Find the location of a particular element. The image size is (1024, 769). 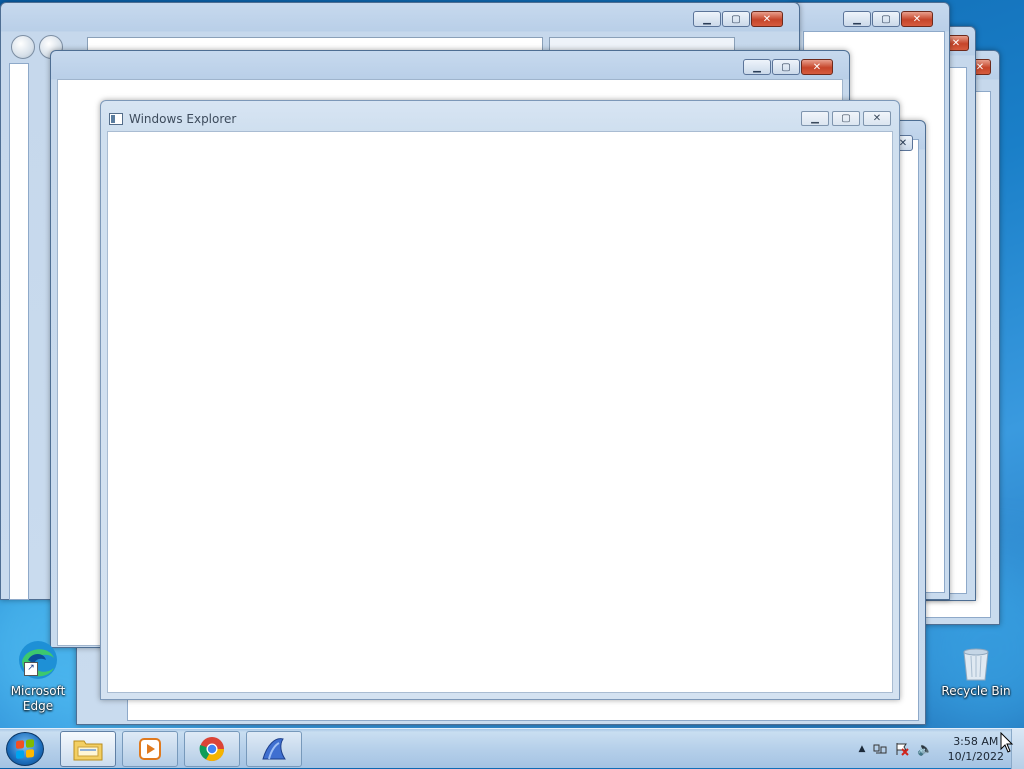

taskbar-media-player is located at coordinates (150, 749).